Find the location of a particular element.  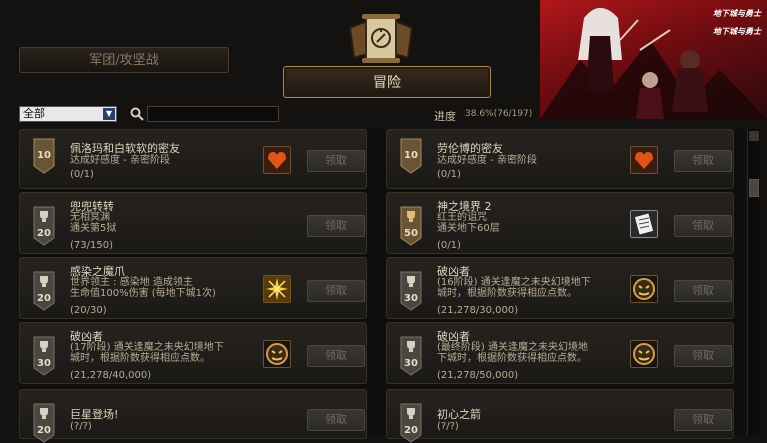

progress-value: 38.6%(76/197) is located at coordinates (499, 114).